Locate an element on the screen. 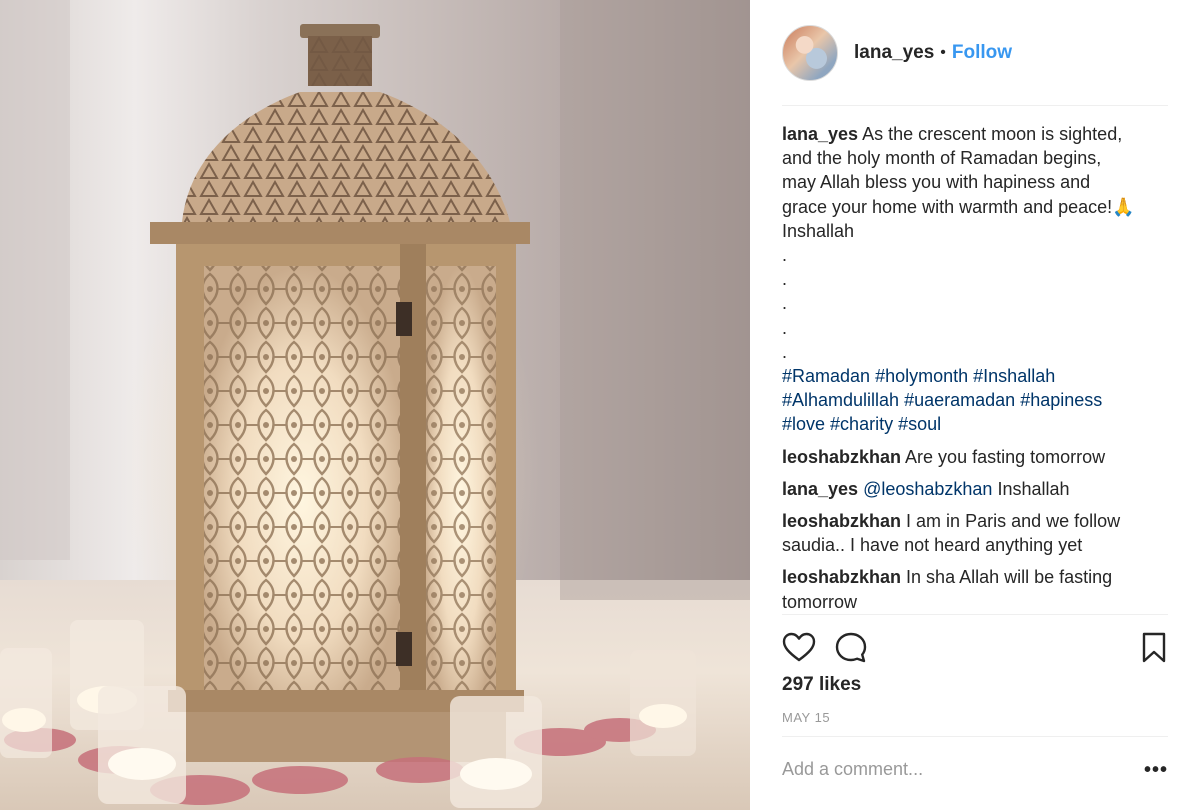 The width and height of the screenshot is (1200, 810). follow-button: Follow is located at coordinates (982, 53).